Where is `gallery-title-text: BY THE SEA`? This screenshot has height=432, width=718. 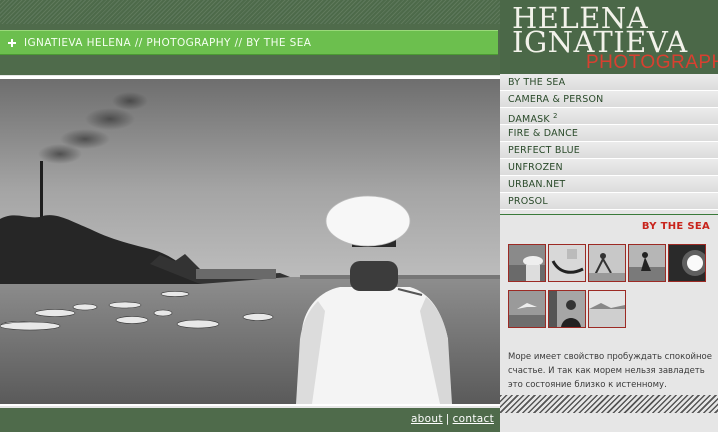 gallery-title-text: BY THE SEA is located at coordinates (675, 226).